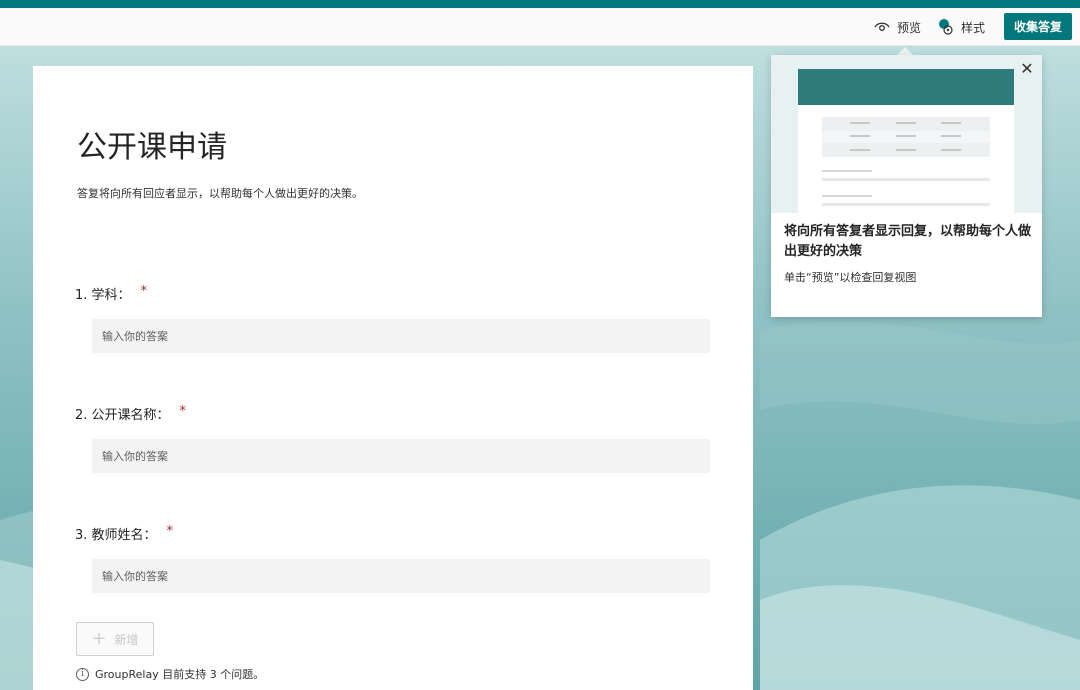  What do you see at coordinates (220, 193) in the screenshot?
I see `form-description: 答复将向所有回应者显示，以帮助每个人做出更好的决策。` at bounding box center [220, 193].